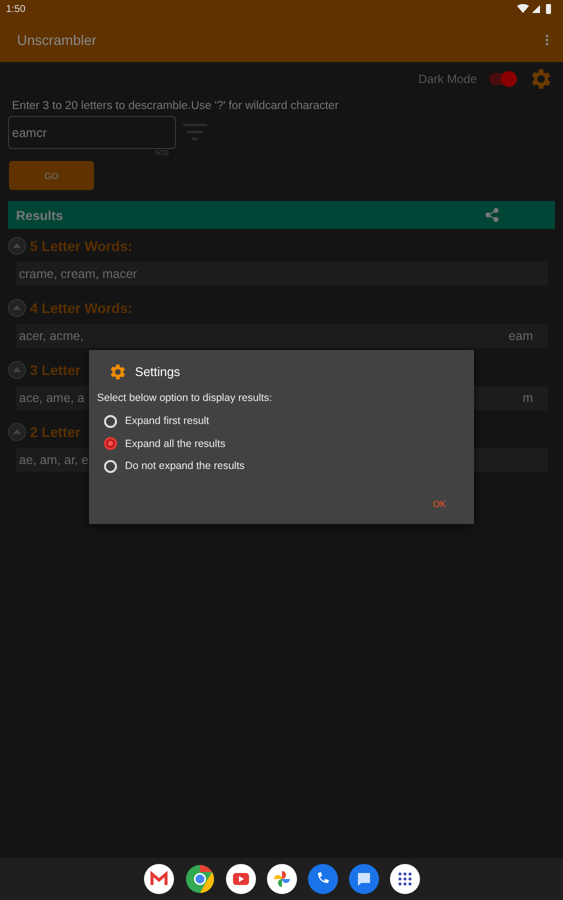 The width and height of the screenshot is (563, 900). I want to click on apps-grid-icon, so click(405, 879).